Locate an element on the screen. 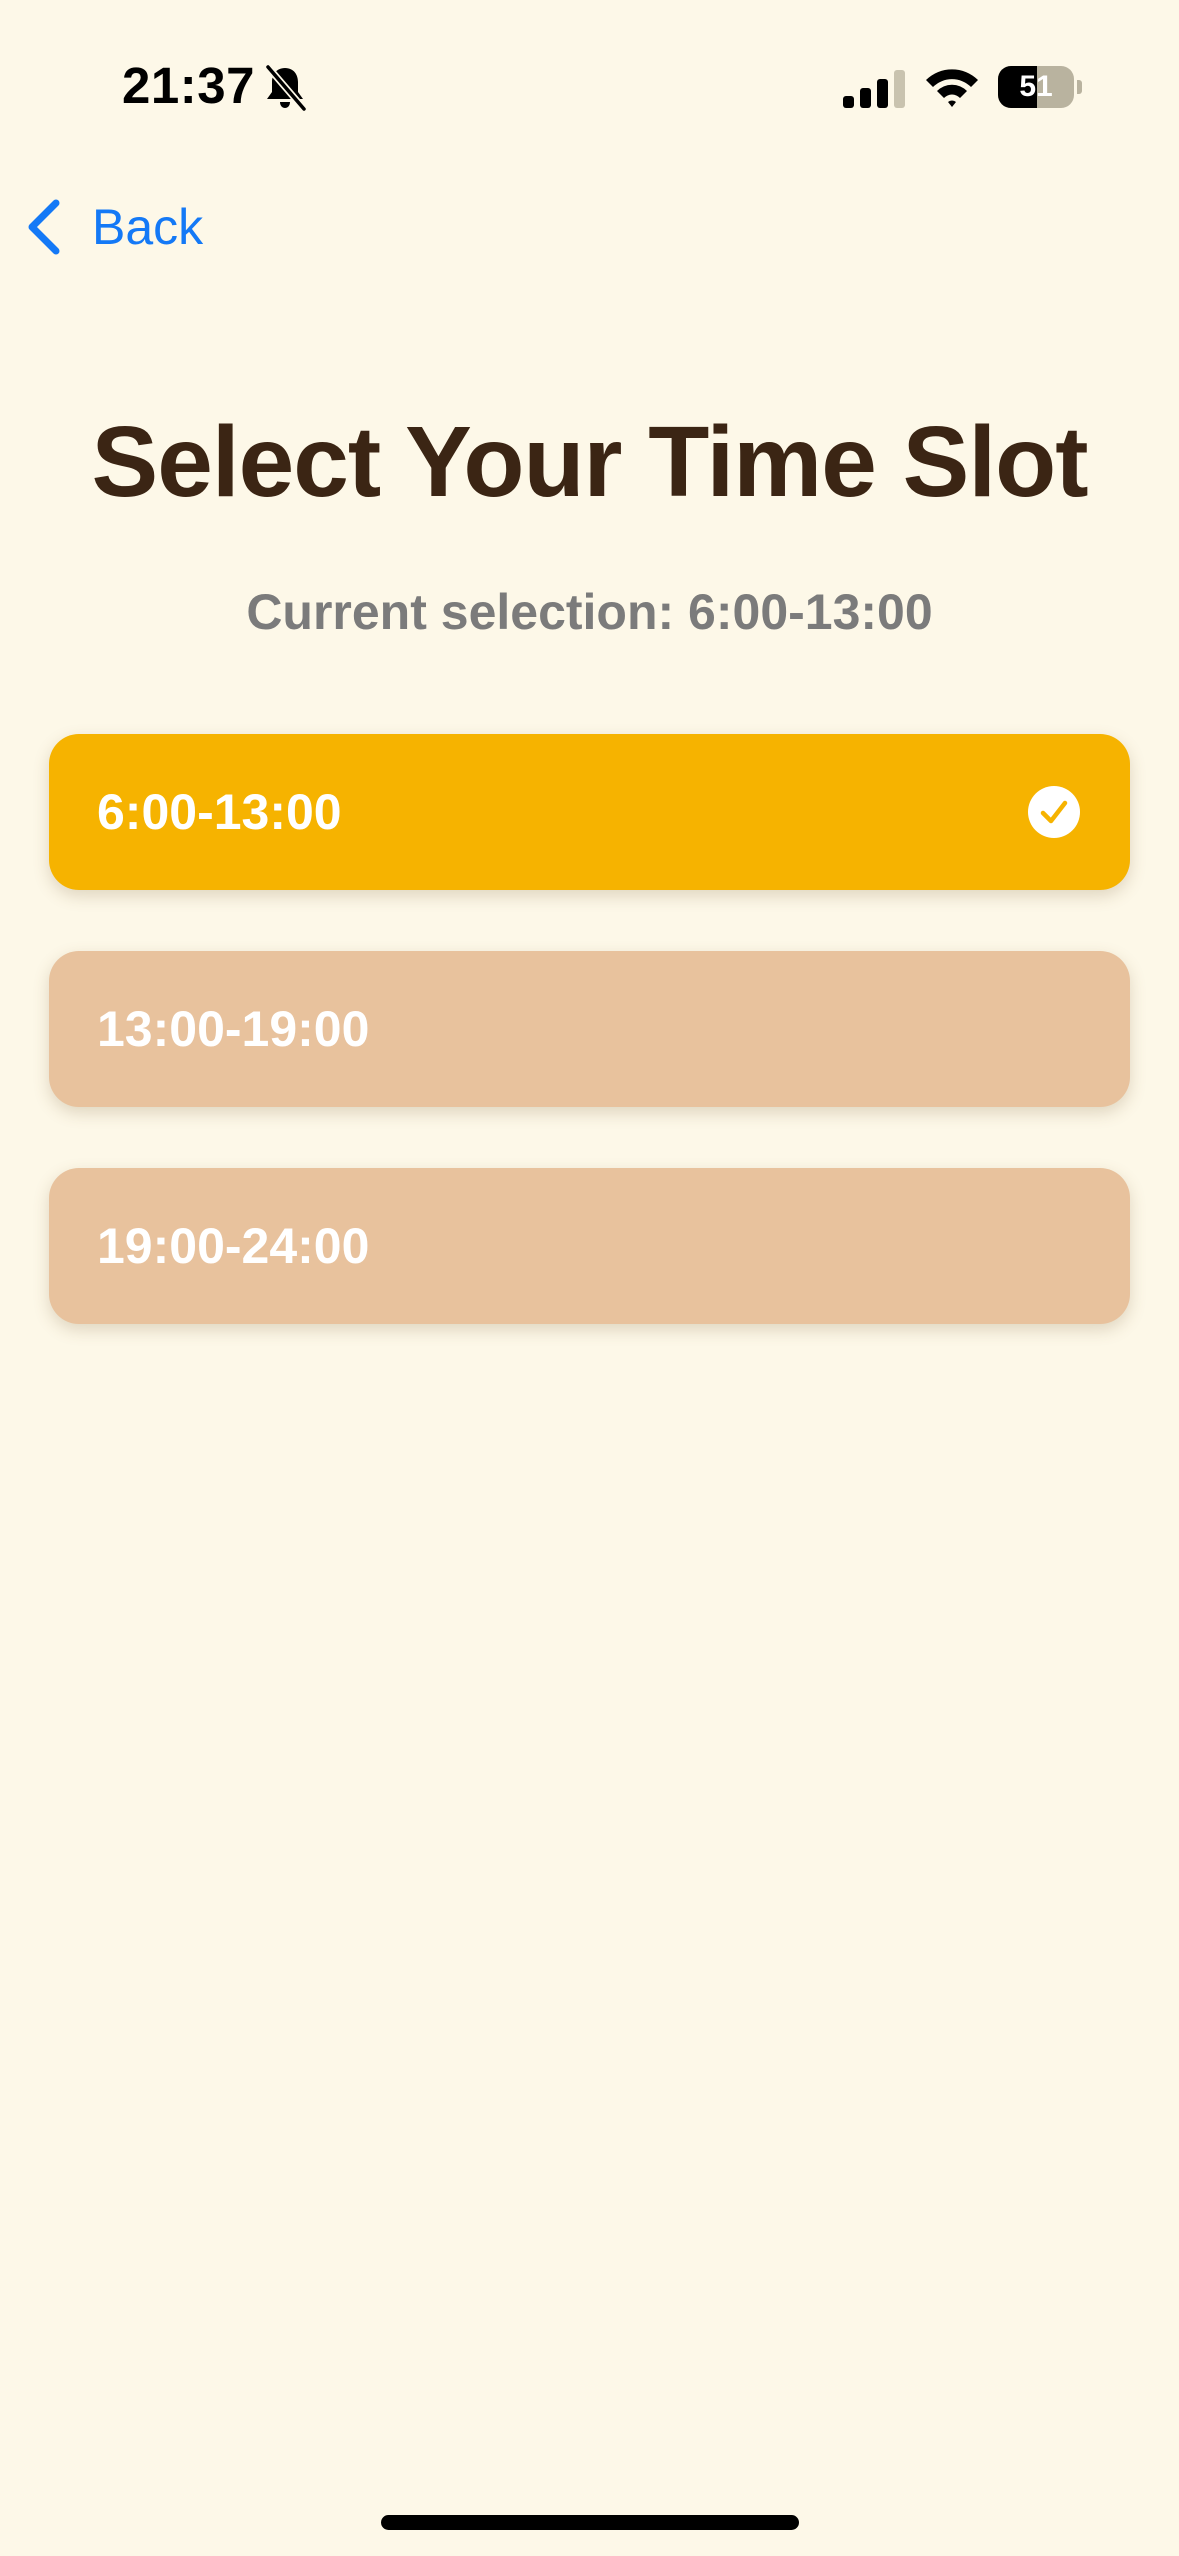 The height and width of the screenshot is (2556, 1179). status-time: 21:37 is located at coordinates (188, 85).